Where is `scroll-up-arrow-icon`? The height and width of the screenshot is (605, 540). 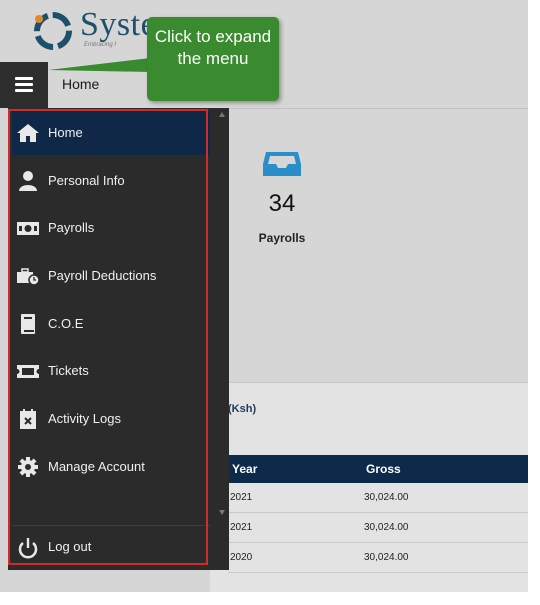
scroll-up-arrow-icon is located at coordinates (222, 114).